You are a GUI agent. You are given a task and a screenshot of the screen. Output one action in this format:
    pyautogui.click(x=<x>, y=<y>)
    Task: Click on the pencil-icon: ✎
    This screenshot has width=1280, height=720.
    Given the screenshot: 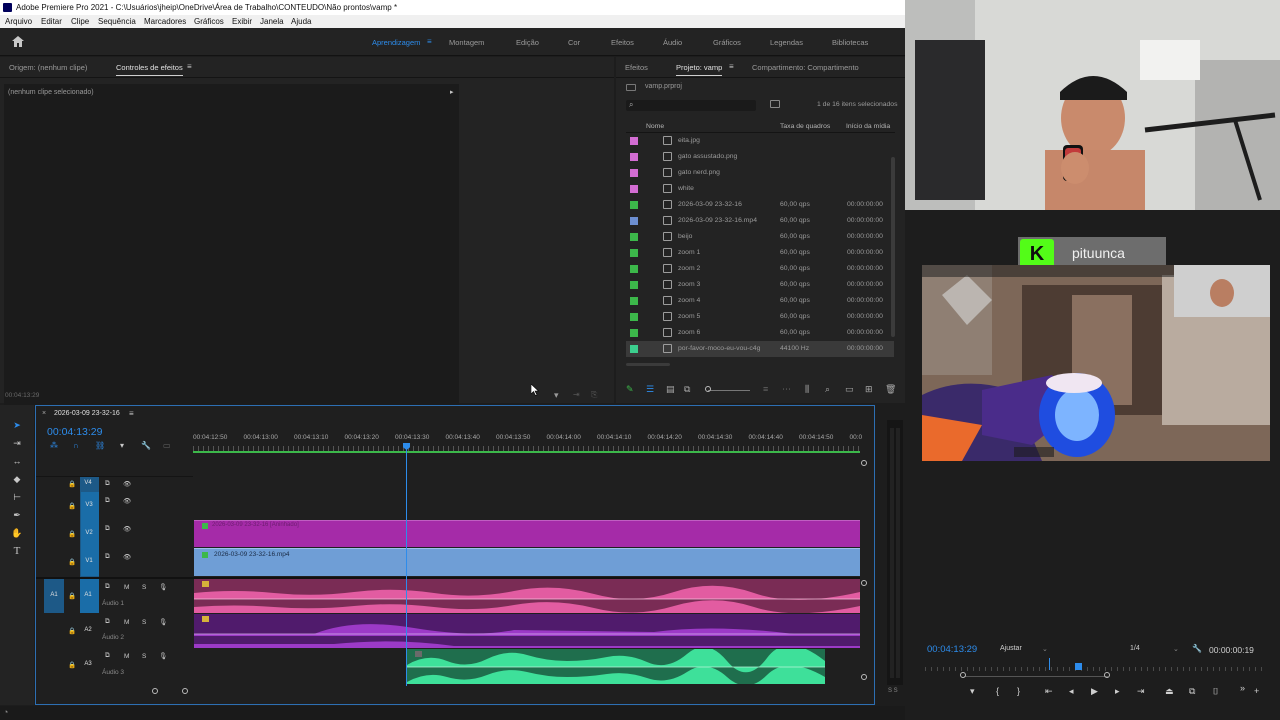 What is the action you would take?
    pyautogui.click(x=630, y=389)
    